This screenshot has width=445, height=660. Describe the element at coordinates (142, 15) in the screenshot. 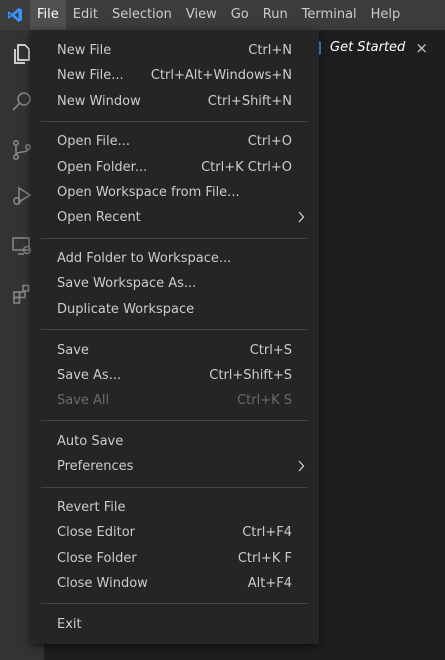

I see `menu-selection: Selection` at that location.